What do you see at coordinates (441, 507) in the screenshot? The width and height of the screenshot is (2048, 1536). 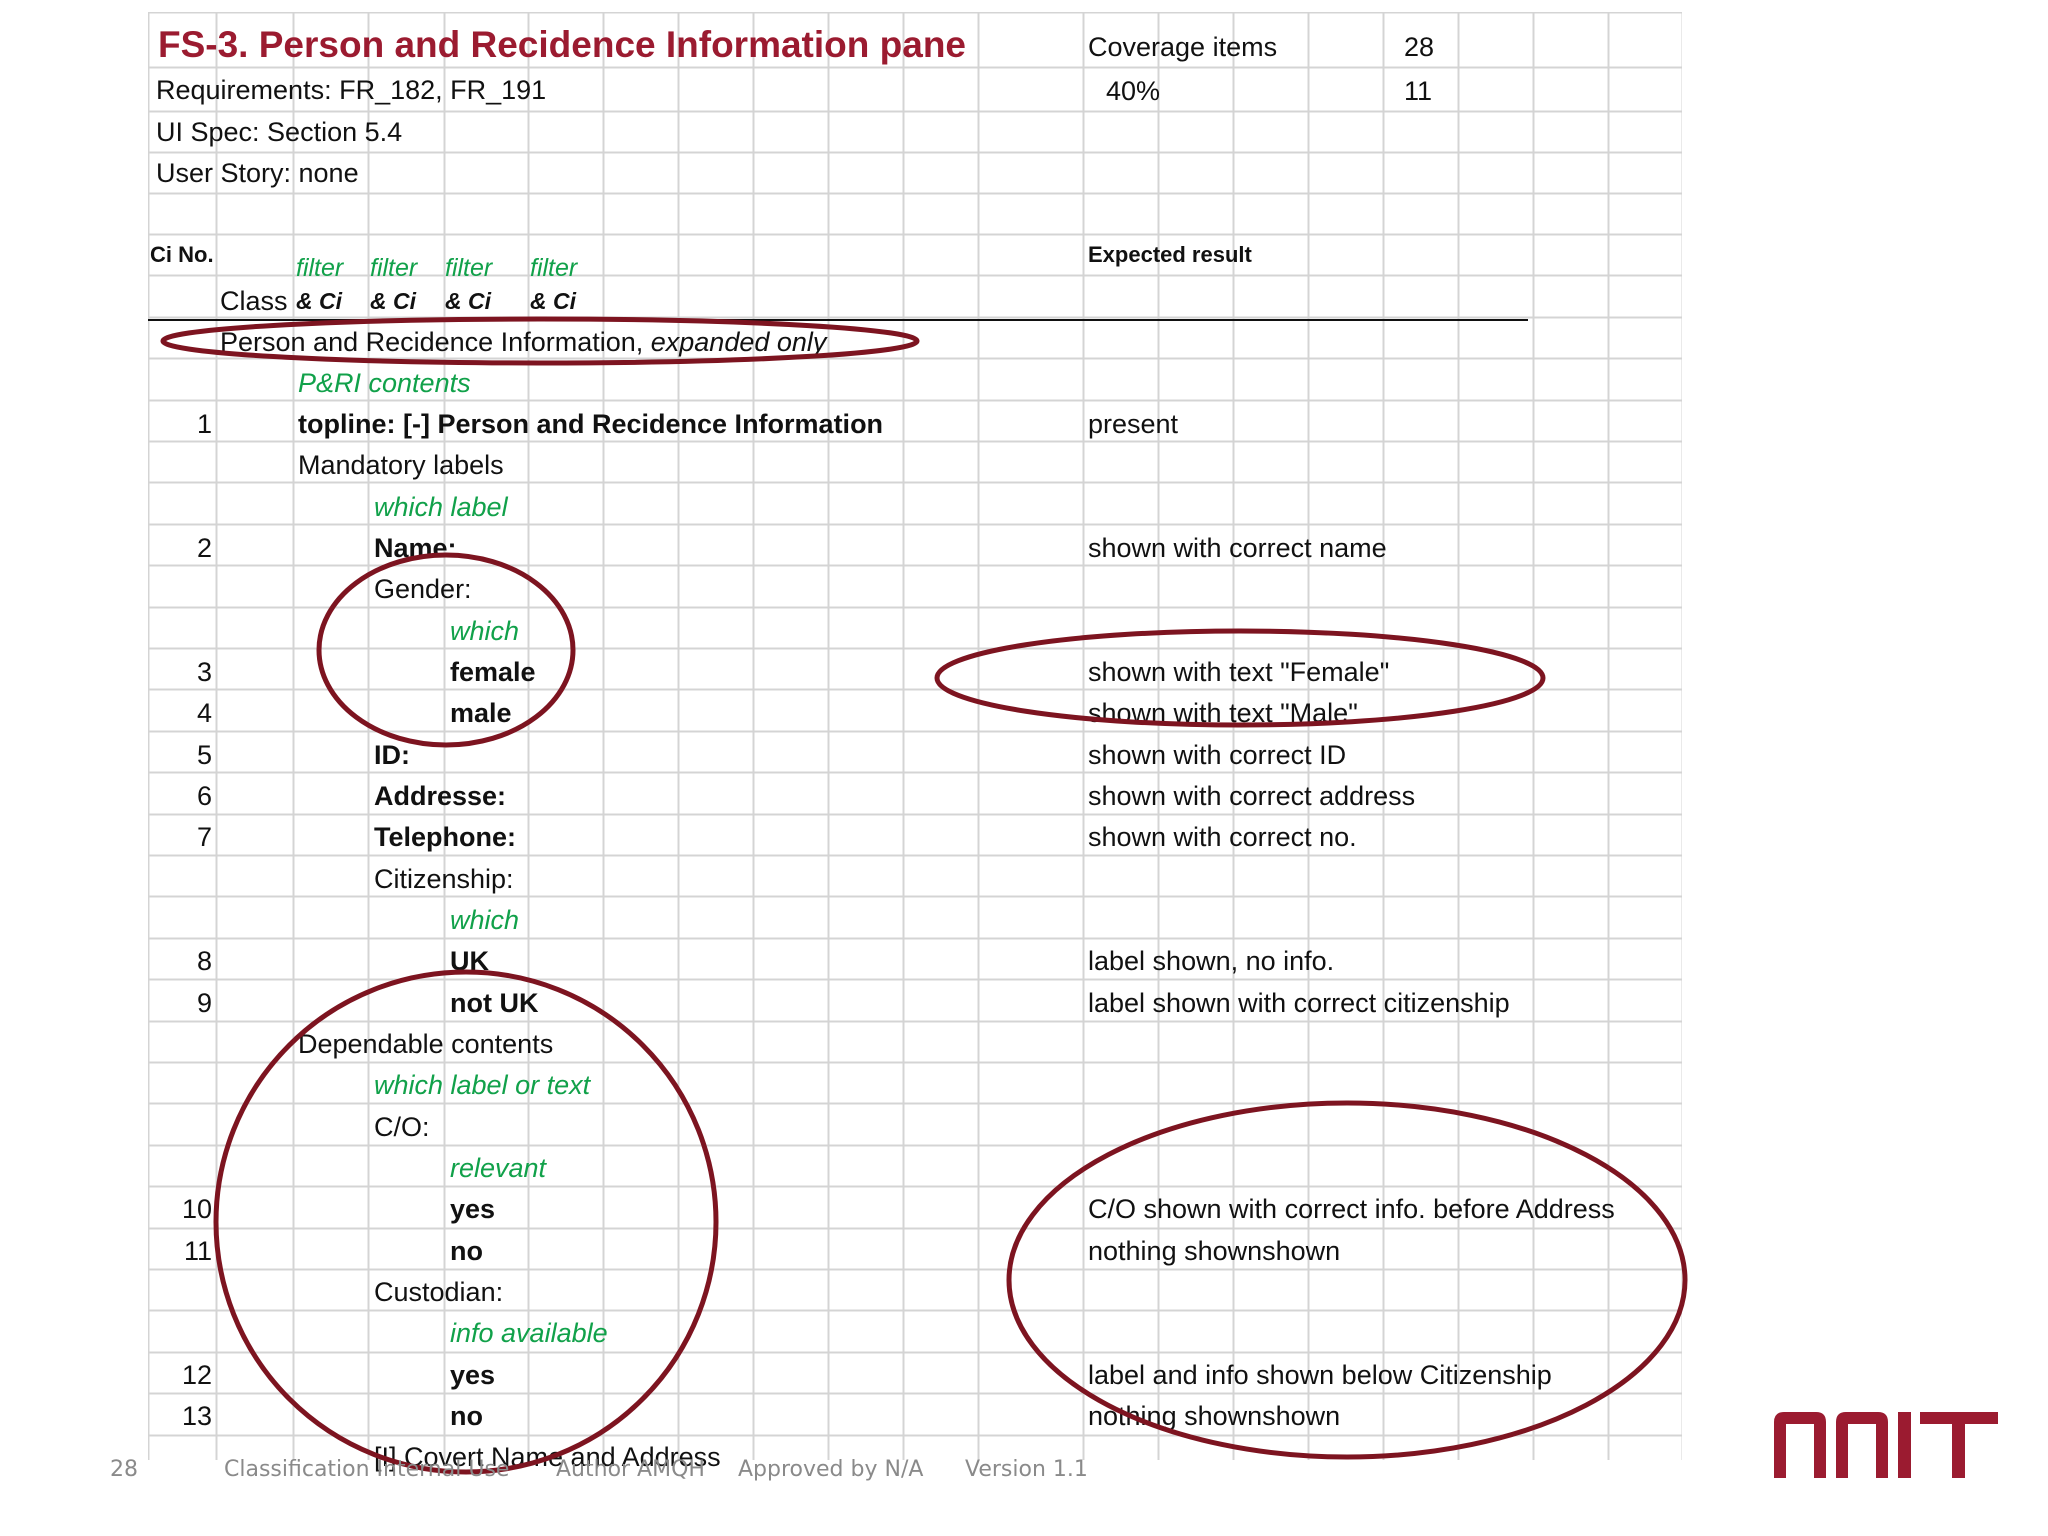 I see `filter-label: which label` at bounding box center [441, 507].